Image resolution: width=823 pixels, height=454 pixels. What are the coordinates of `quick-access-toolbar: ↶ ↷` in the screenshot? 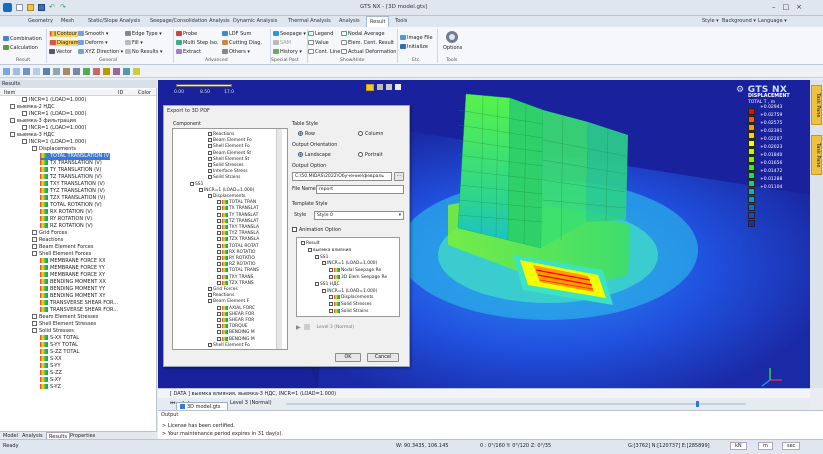 It's located at (91, 8).